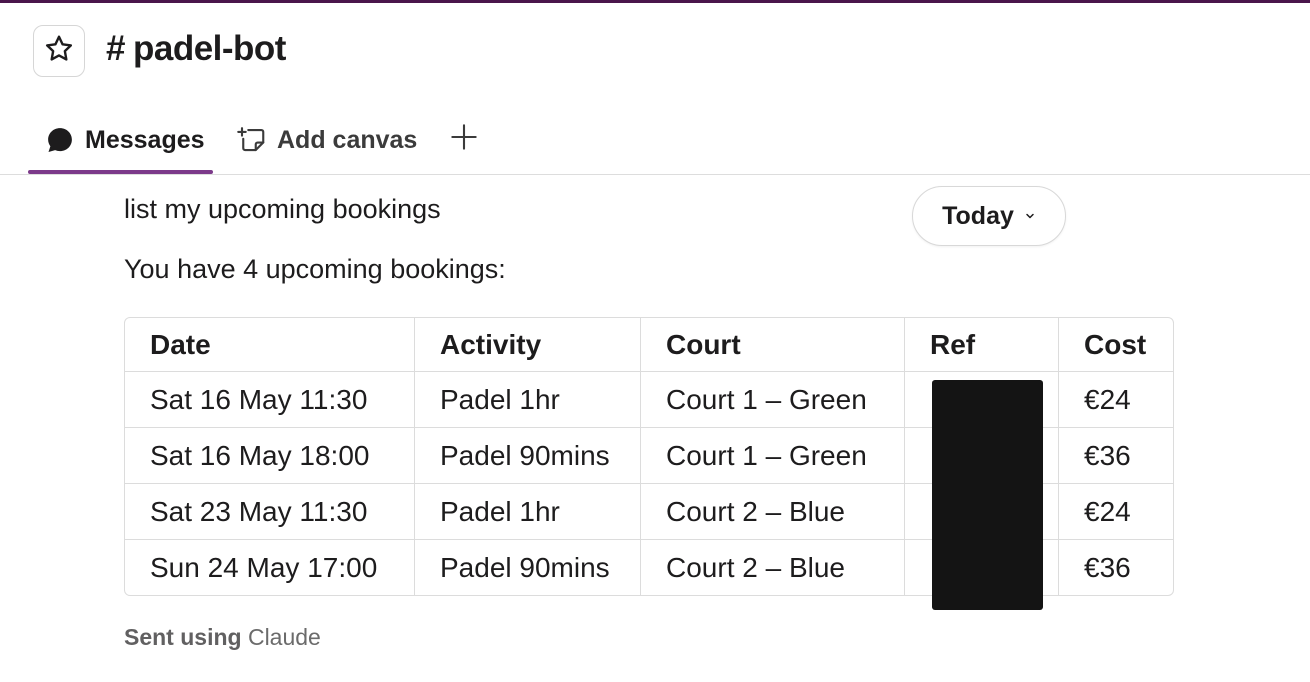 The height and width of the screenshot is (682, 1310). What do you see at coordinates (282, 209) in the screenshot?
I see `user-message-text: list my upcoming bookings` at bounding box center [282, 209].